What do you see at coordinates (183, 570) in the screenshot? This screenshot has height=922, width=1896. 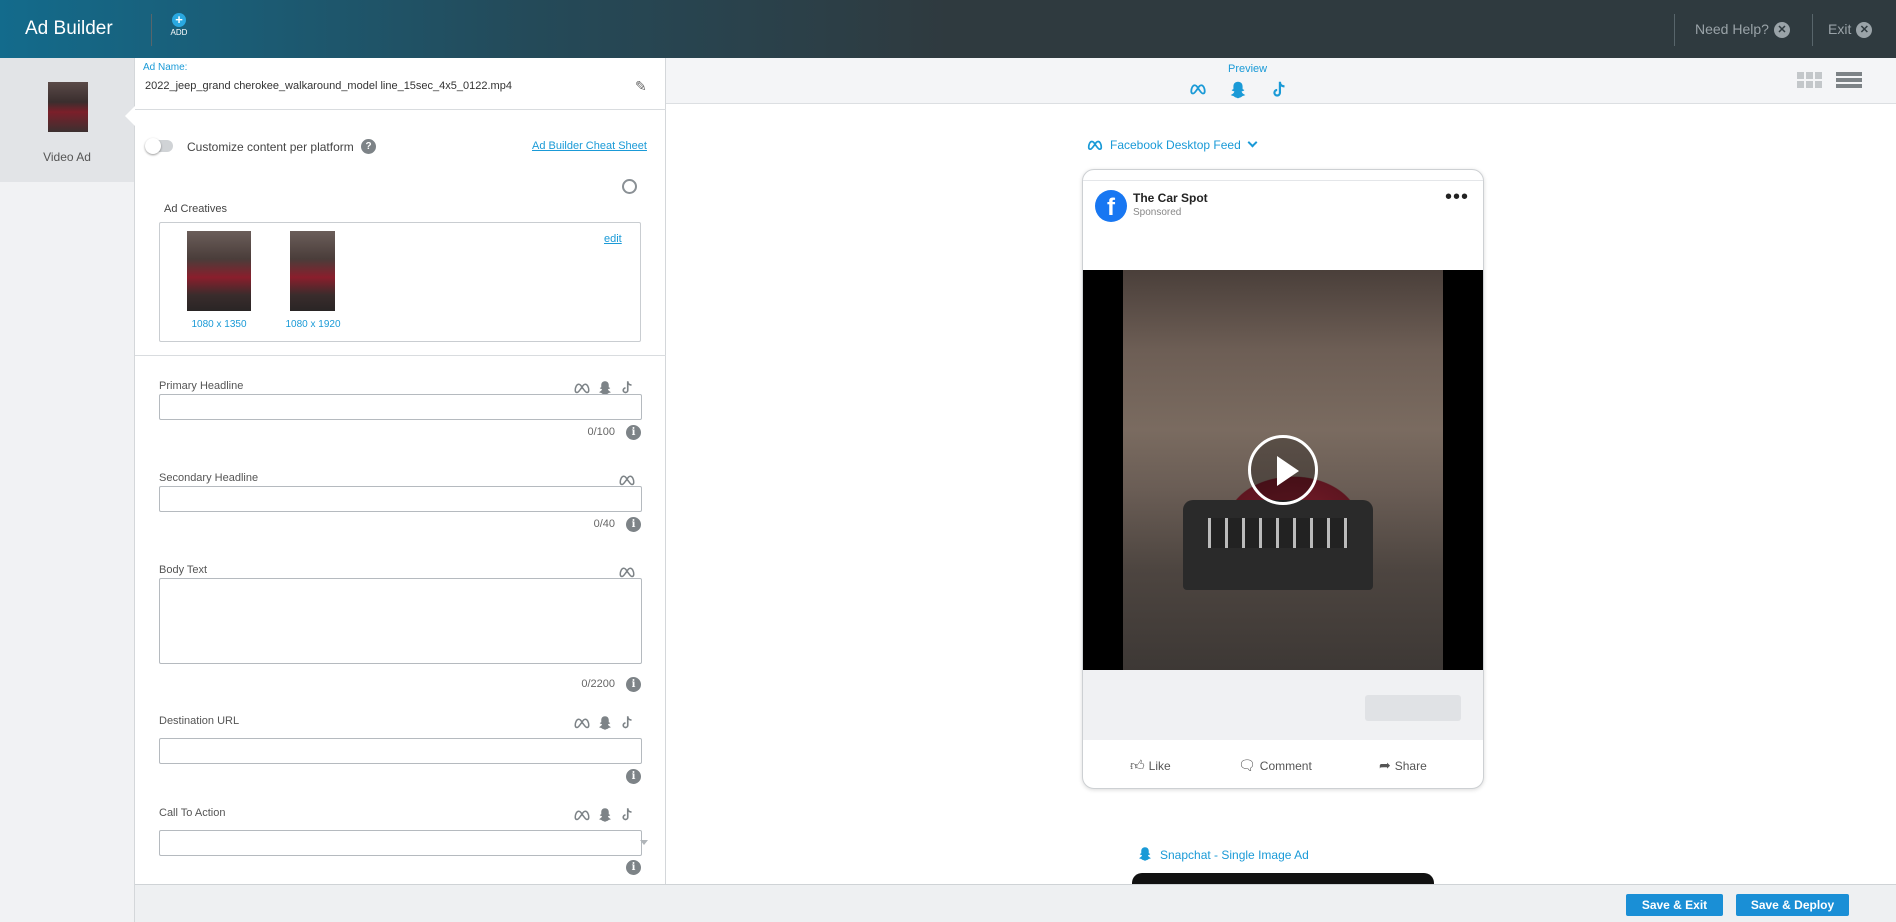 I see `body-text-label: Body Text` at bounding box center [183, 570].